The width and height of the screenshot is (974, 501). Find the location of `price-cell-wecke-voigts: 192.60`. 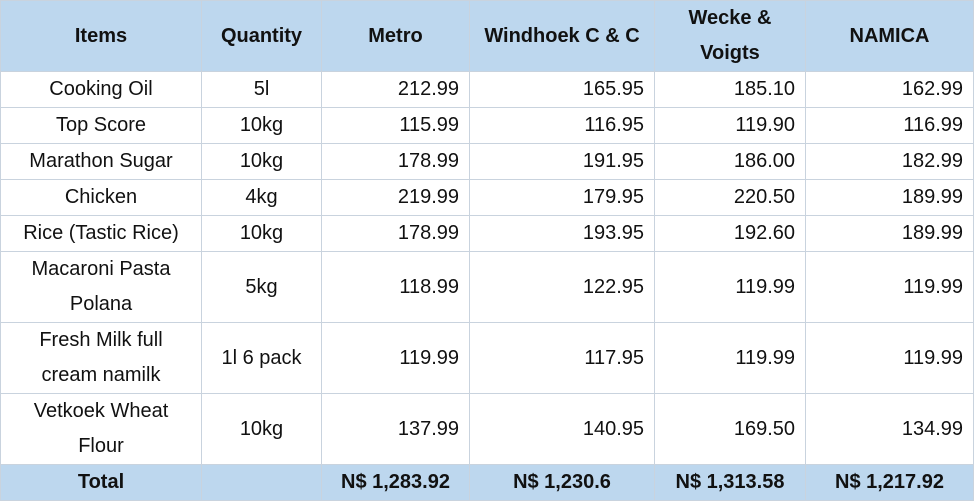

price-cell-wecke-voigts: 192.60 is located at coordinates (730, 233).